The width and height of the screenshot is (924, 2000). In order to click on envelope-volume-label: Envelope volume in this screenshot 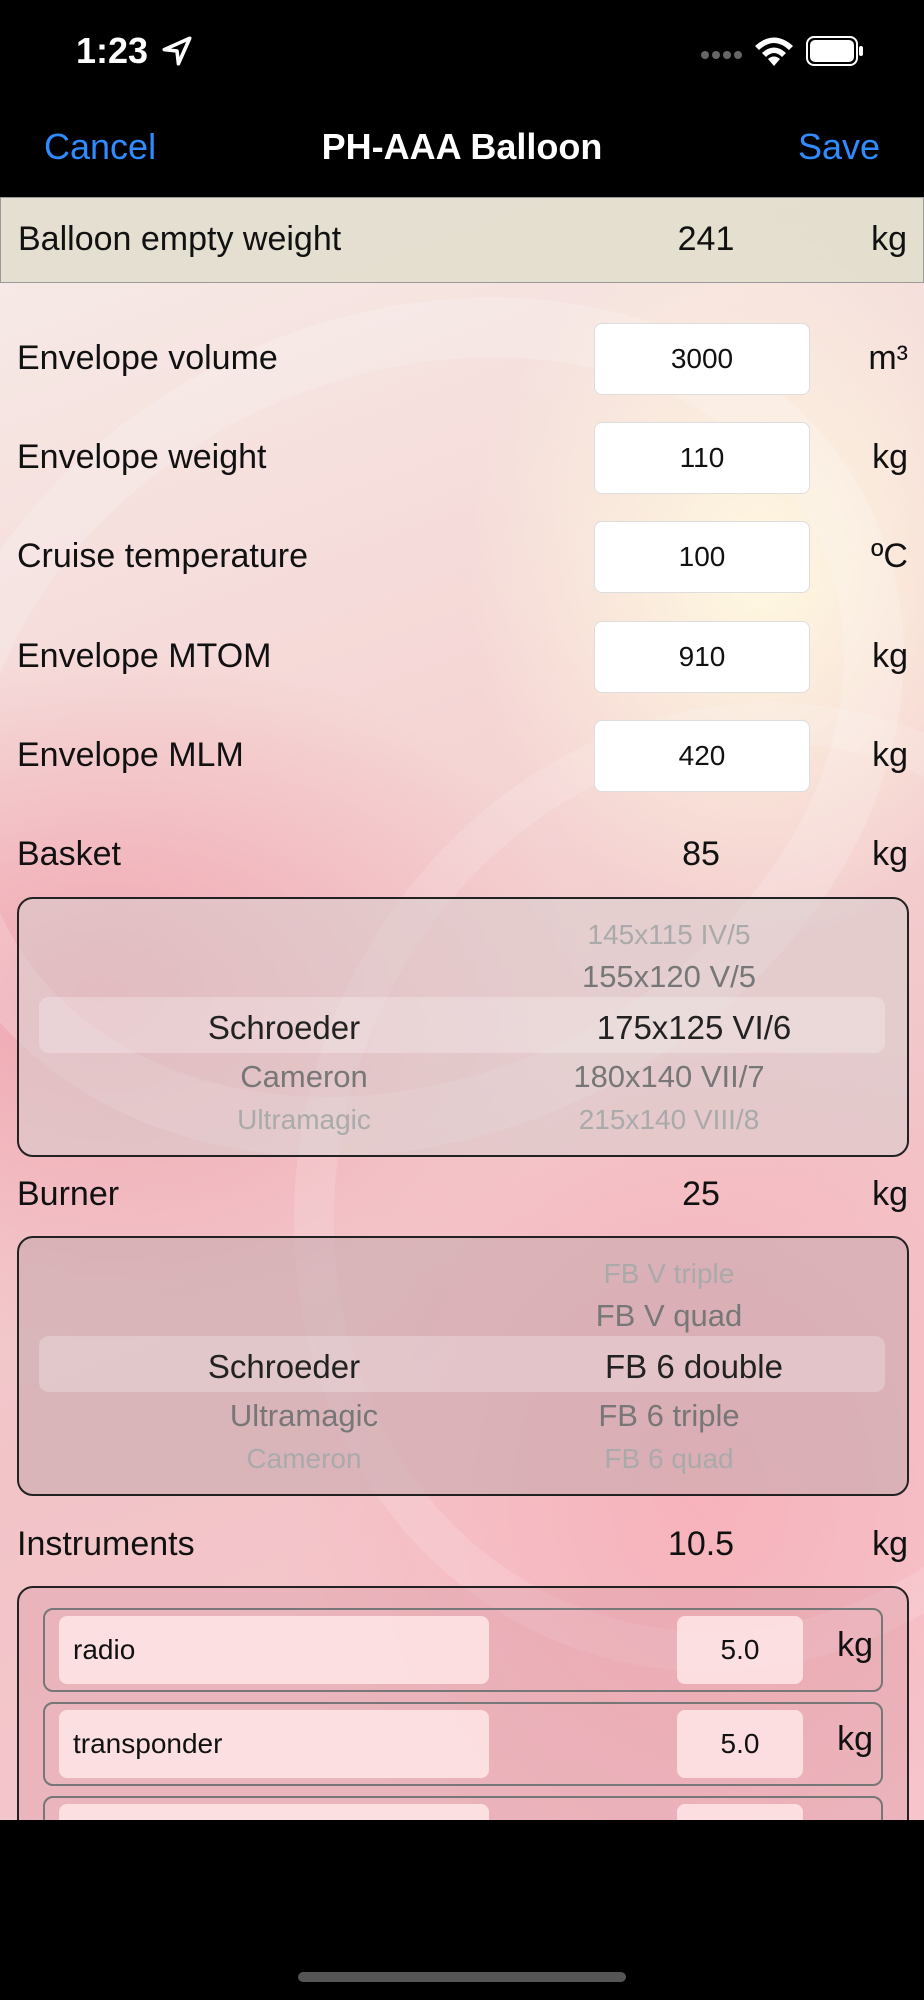, I will do `click(147, 358)`.